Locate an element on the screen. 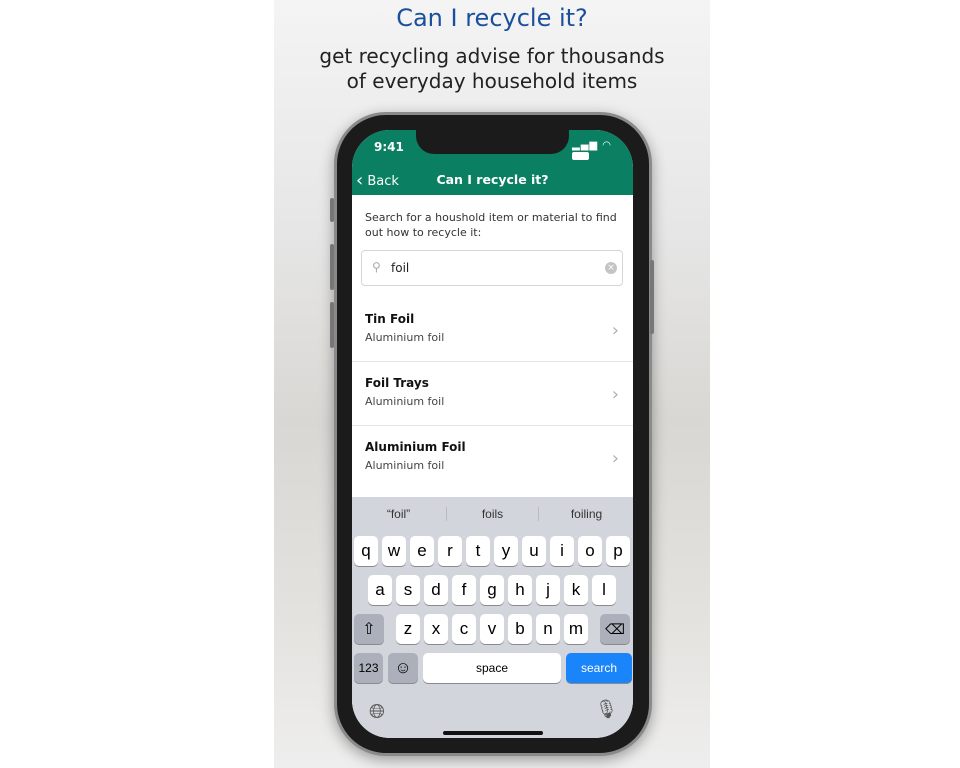 This screenshot has height=768, width=960. key-t: t is located at coordinates (478, 551).